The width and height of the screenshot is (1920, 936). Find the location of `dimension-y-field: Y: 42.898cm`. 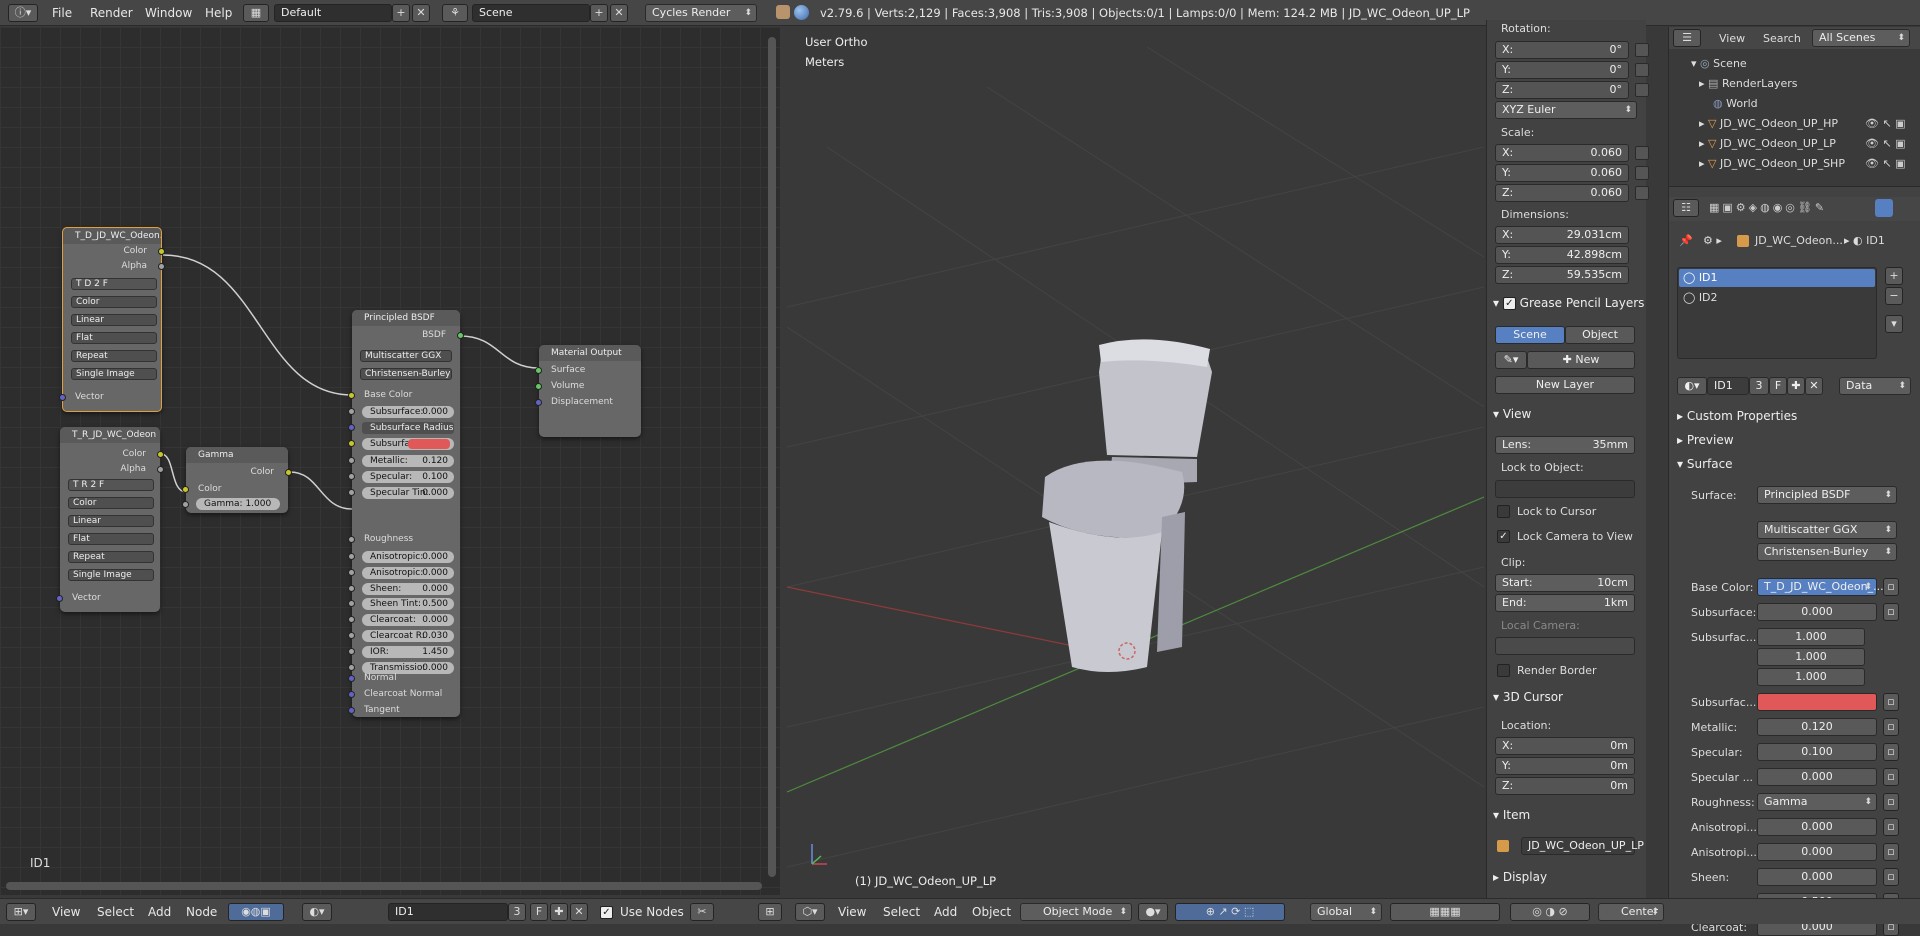

dimension-y-field: Y: 42.898cm is located at coordinates (1562, 255).